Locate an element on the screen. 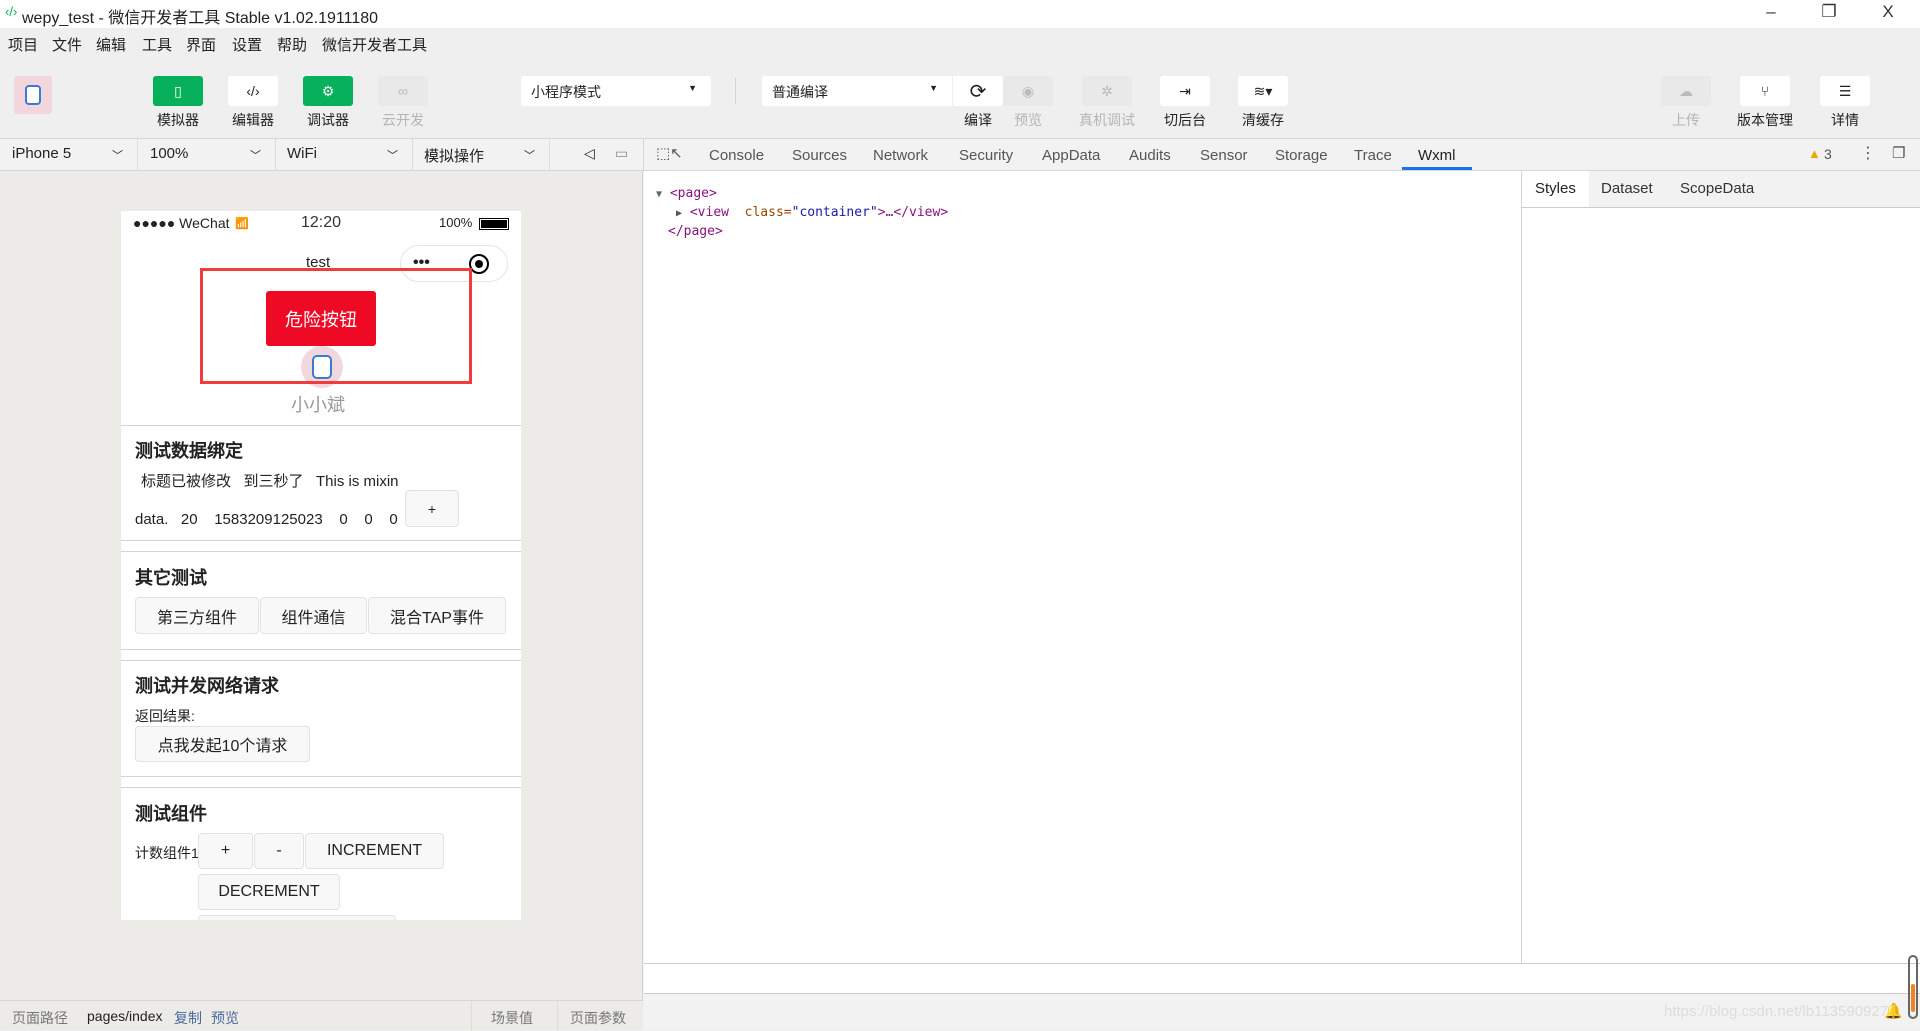  window-title: wepy_test - 微信开发者工具 Stable v1.02.1911180 is located at coordinates (200, 18).